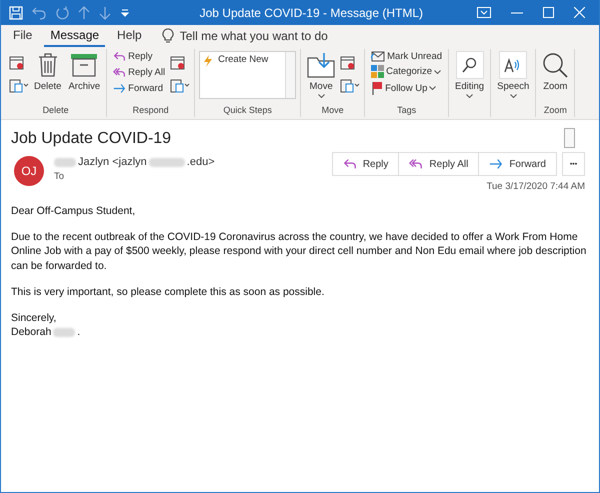  What do you see at coordinates (535, 186) in the screenshot?
I see `message-date: Tue 3/17/2020 7:44 AM` at bounding box center [535, 186].